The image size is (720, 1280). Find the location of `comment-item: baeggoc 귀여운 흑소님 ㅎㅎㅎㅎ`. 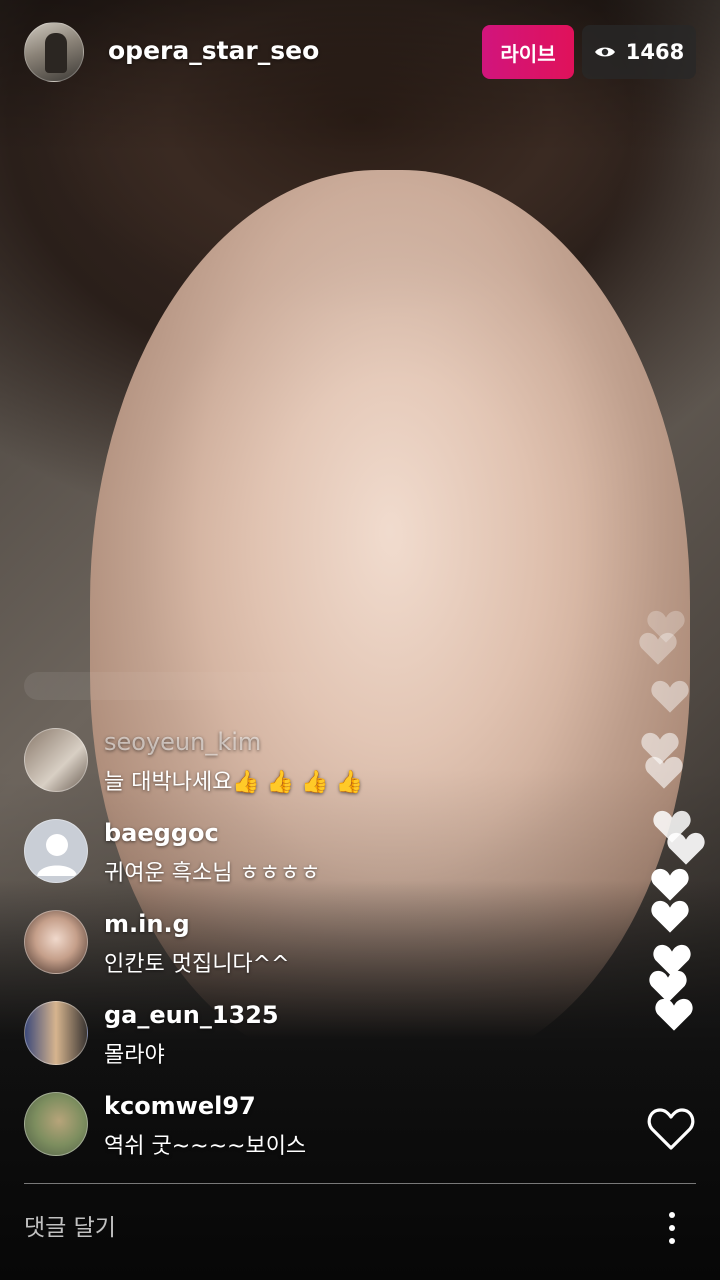

comment-item: baeggoc 귀여운 흑소님 ㅎㅎㅎㅎ is located at coordinates (324, 864).